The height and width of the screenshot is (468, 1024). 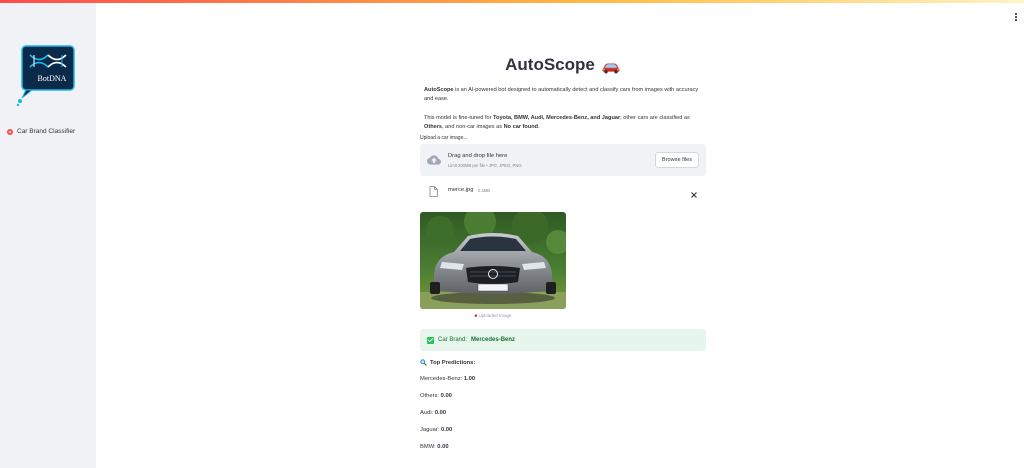 What do you see at coordinates (611, 66) in the screenshot?
I see `car-emoji-icon` at bounding box center [611, 66].